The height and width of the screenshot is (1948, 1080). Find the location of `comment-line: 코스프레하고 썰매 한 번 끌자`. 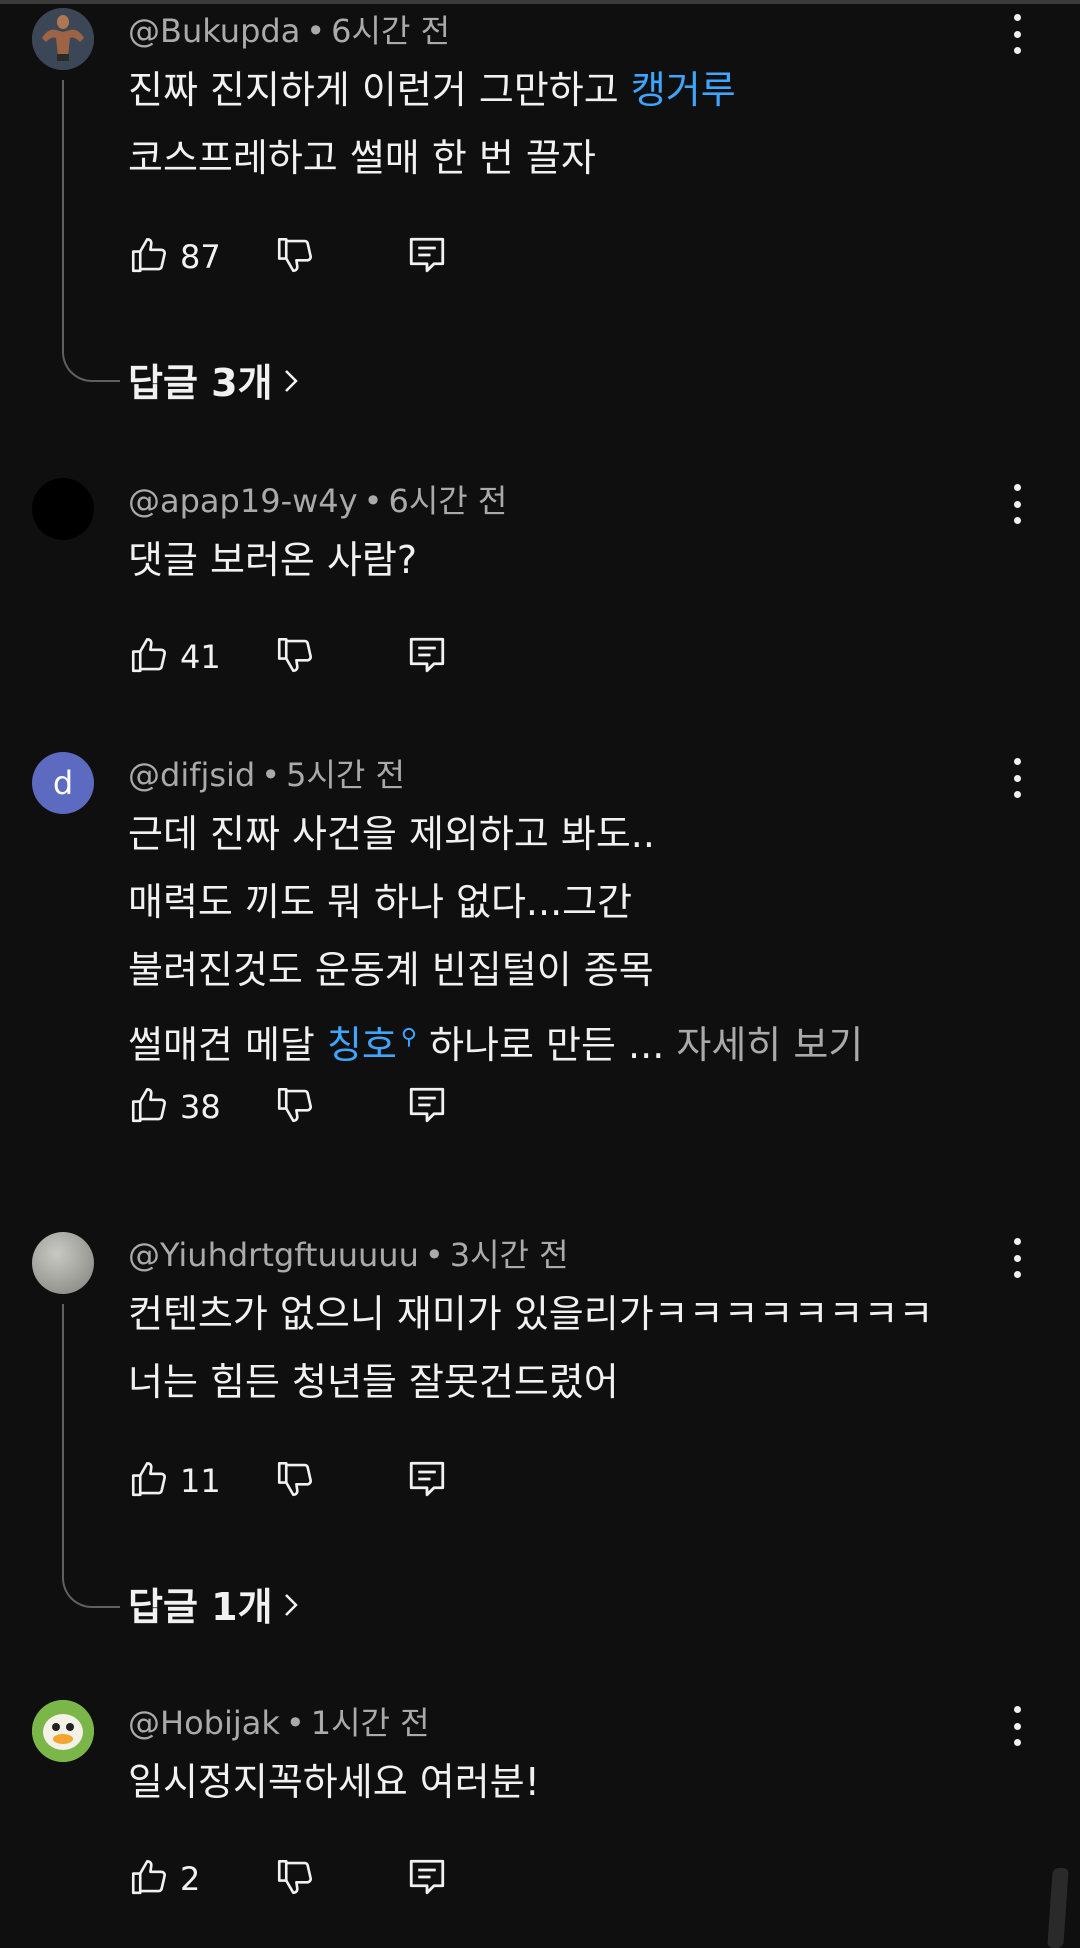

comment-line: 코스프레하고 썰매 한 번 끌자 is located at coordinates (362, 158).